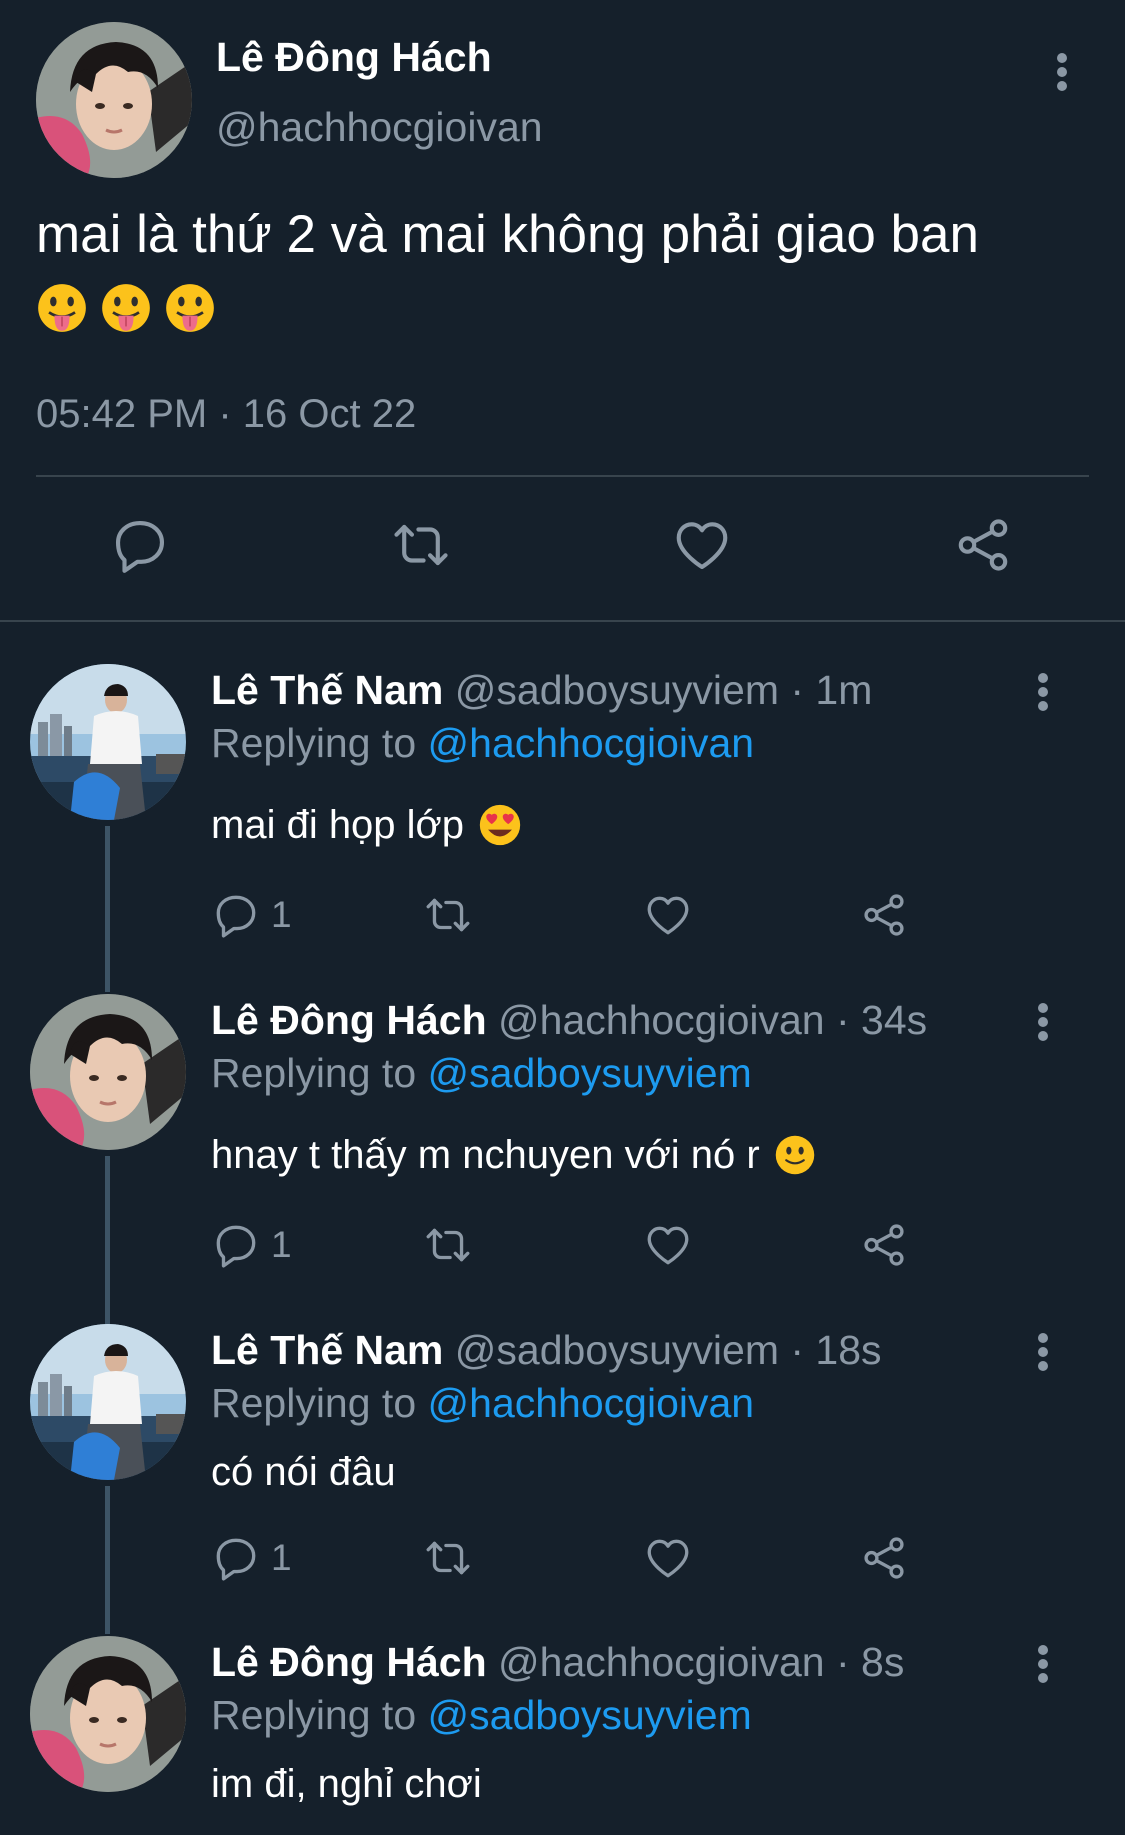 The height and width of the screenshot is (1835, 1125). I want to click on main-more-options-icon, so click(1062, 72).